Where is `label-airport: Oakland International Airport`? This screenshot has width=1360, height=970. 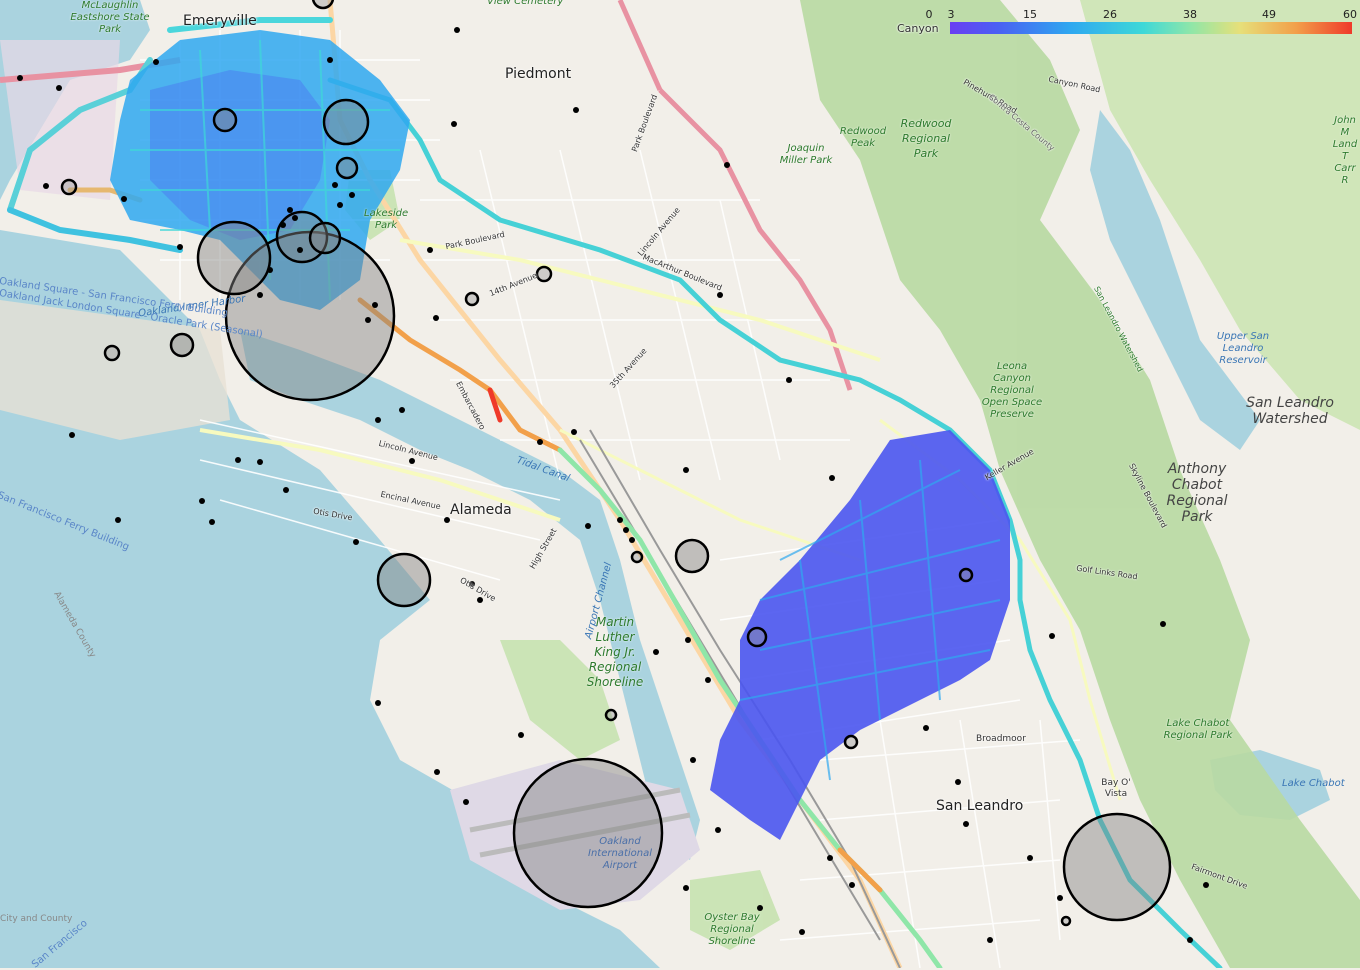
label-airport: Oakland International Airport is located at coordinates (620, 853).